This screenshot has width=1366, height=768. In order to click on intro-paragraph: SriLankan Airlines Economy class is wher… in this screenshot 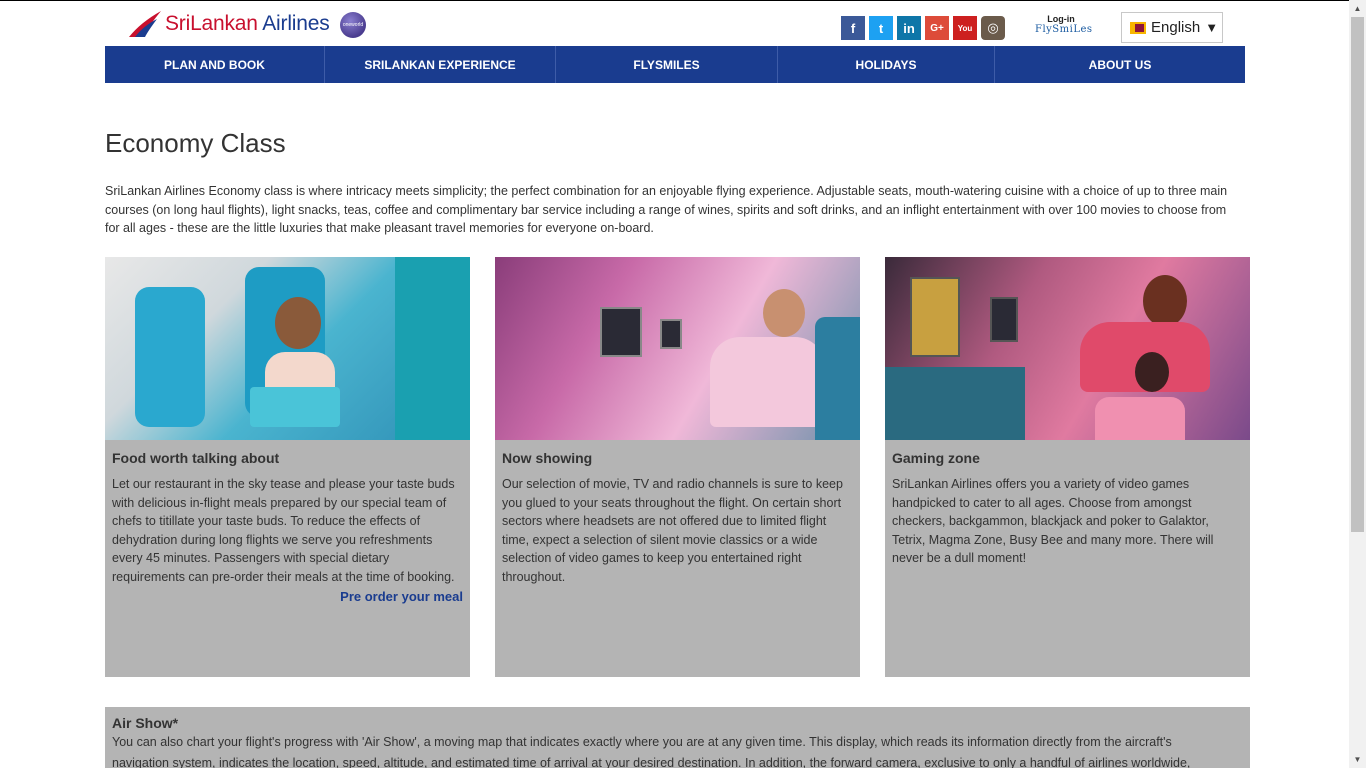, I will do `click(666, 209)`.